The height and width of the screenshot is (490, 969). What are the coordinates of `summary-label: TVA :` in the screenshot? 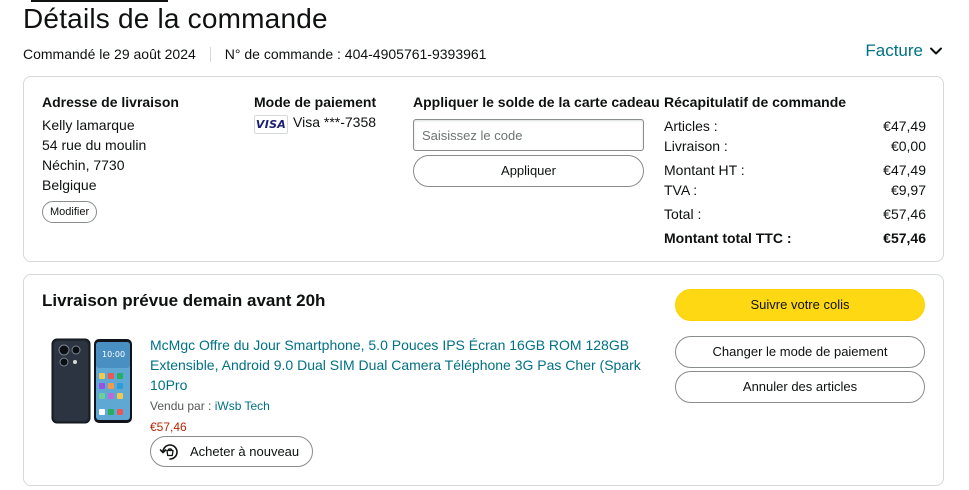 It's located at (681, 190).